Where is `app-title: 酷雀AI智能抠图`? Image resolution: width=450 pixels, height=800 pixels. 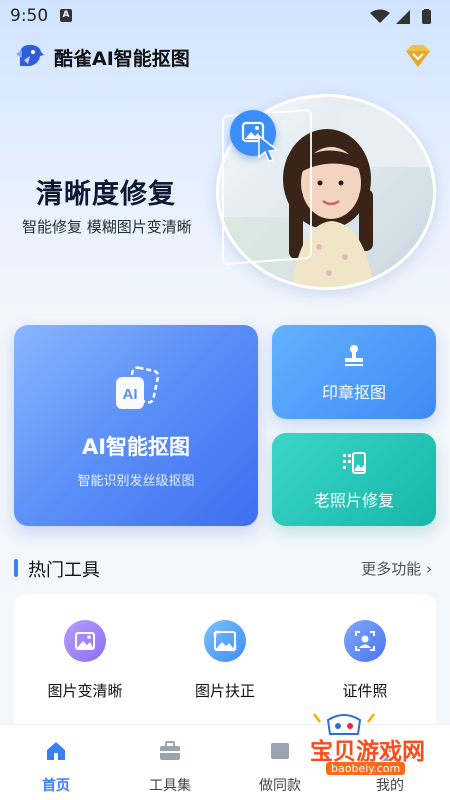
app-title: 酷雀AI智能抠图 is located at coordinates (122, 59).